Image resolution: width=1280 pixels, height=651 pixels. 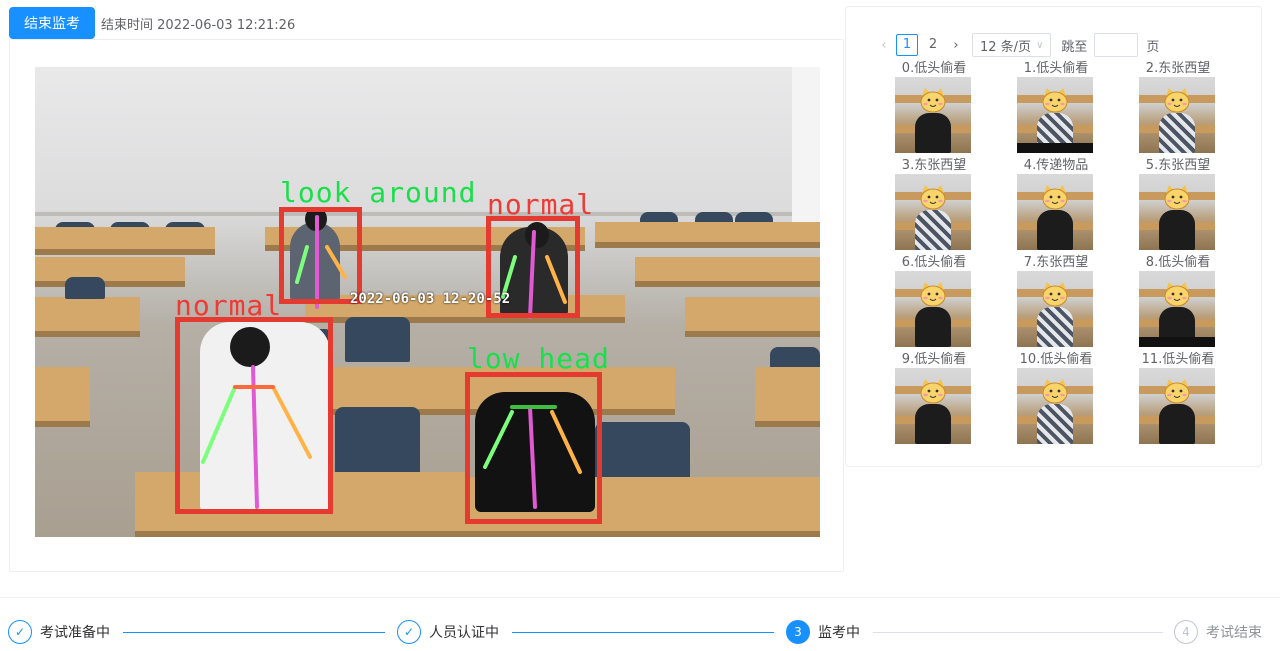 I want to click on jump-page-input, so click(x=1116, y=45).